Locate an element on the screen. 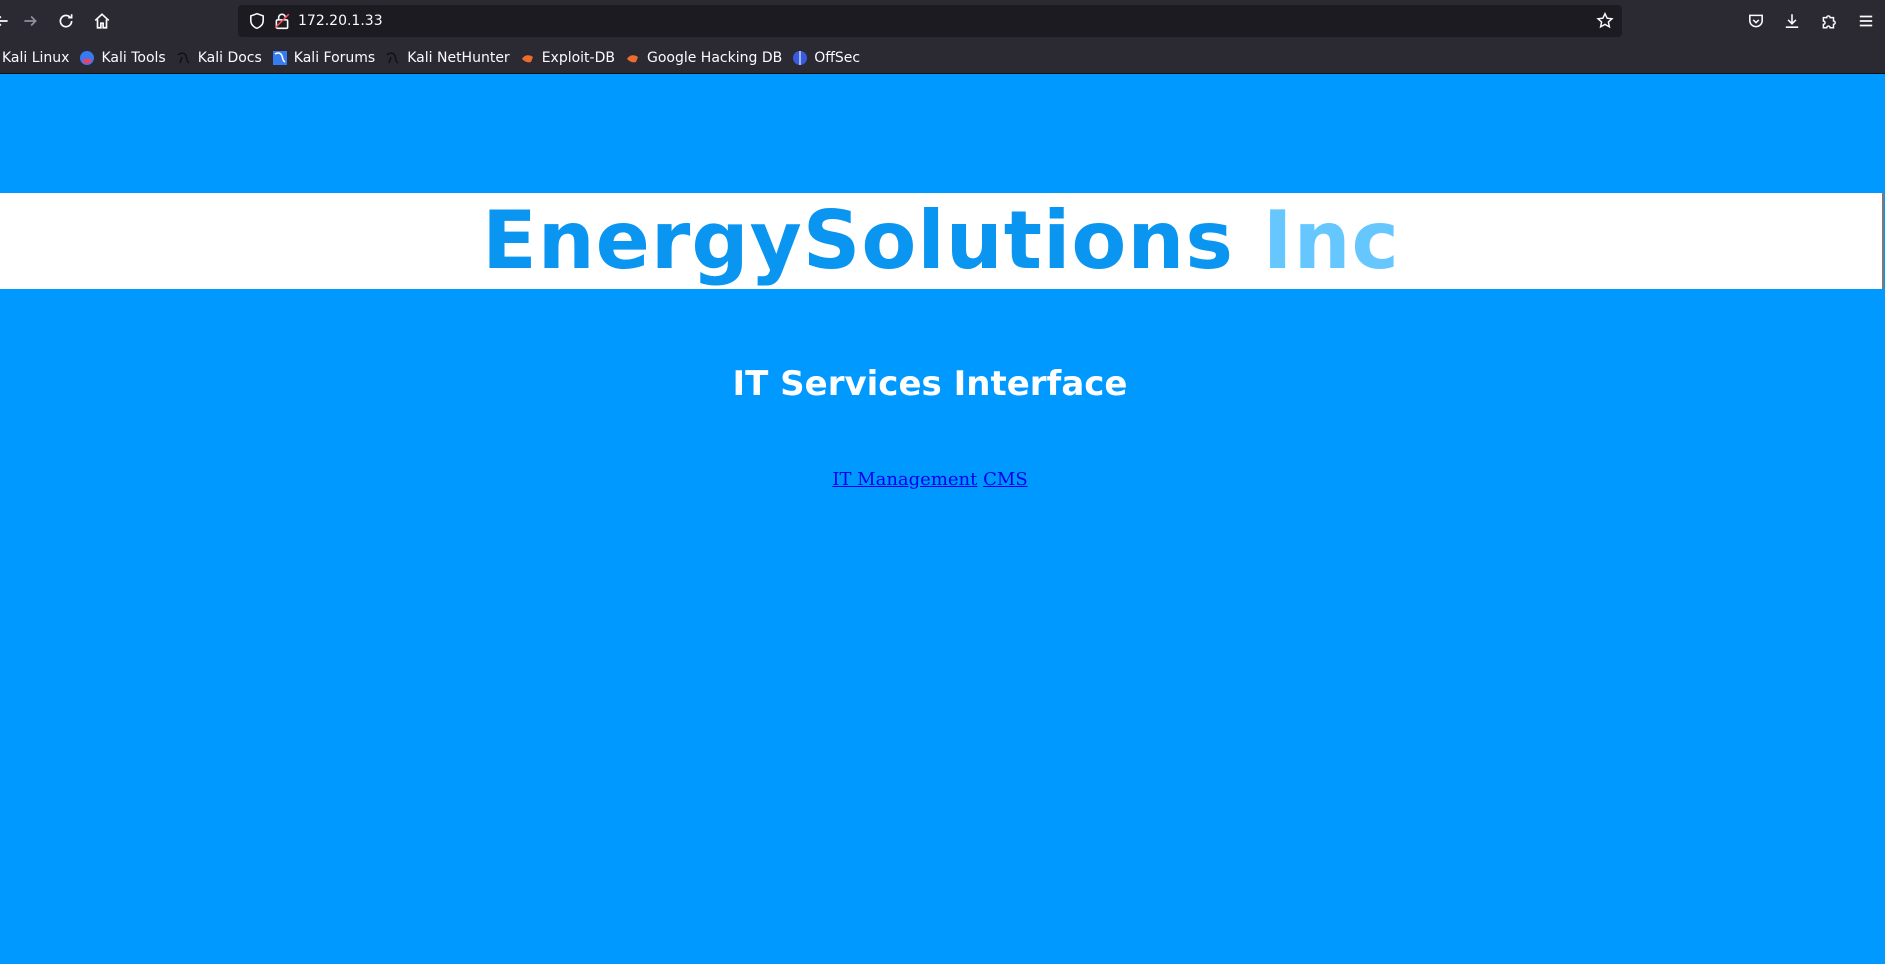 The height and width of the screenshot is (964, 1885). bookmark-exploit-db: Exploit-DB is located at coordinates (567, 58).